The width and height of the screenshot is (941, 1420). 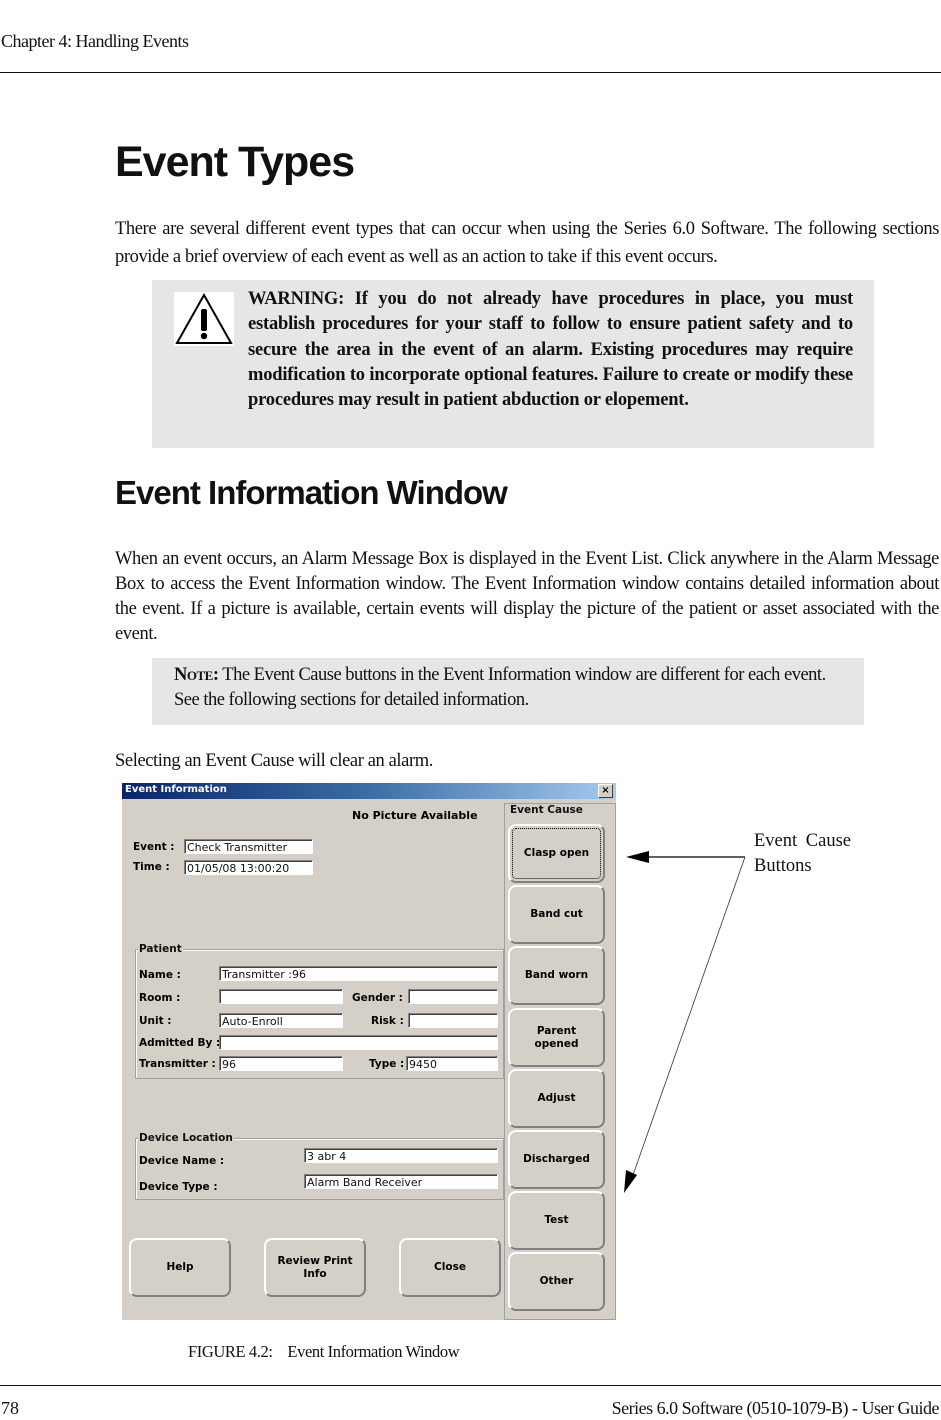 I want to click on arrow-to-lower-buttons, so click(x=685, y=1024).